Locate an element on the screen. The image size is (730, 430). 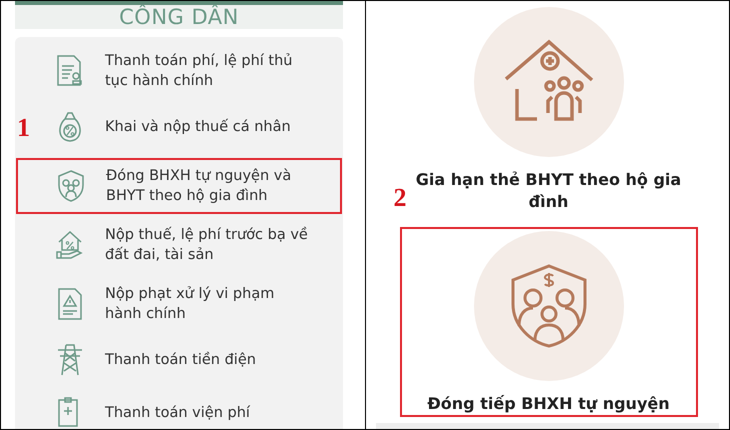
menu-item: Nộp phạt xử lý vi phạm hành chính is located at coordinates (190, 304).